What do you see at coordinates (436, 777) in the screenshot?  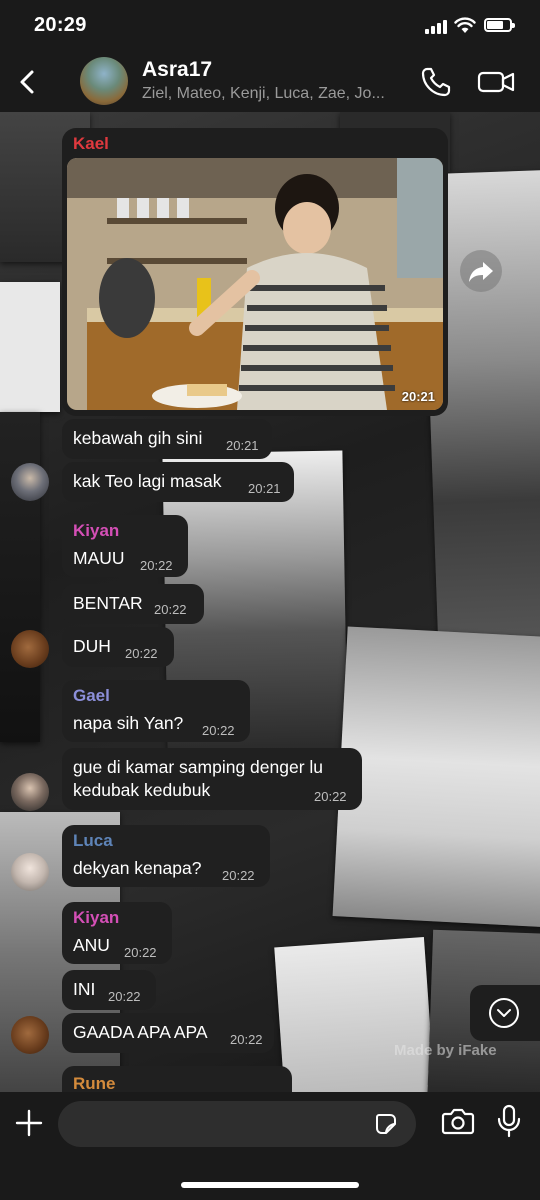 I see `wallpaper-photo-building` at bounding box center [436, 777].